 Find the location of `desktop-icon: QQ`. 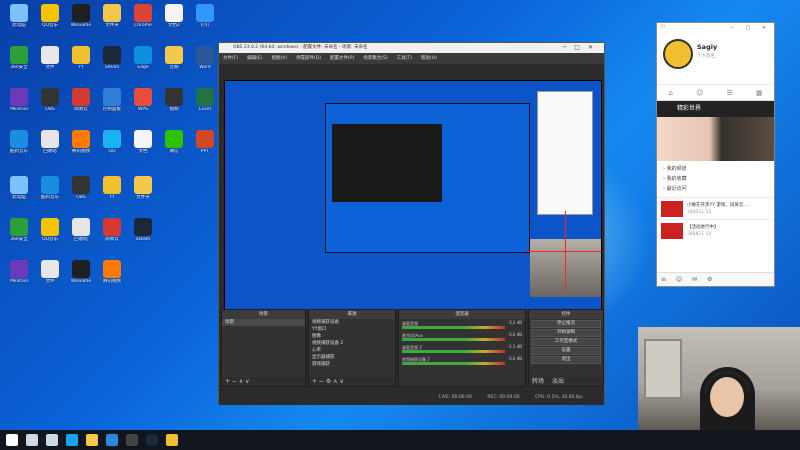

desktop-icon: QQ is located at coordinates (112, 150).